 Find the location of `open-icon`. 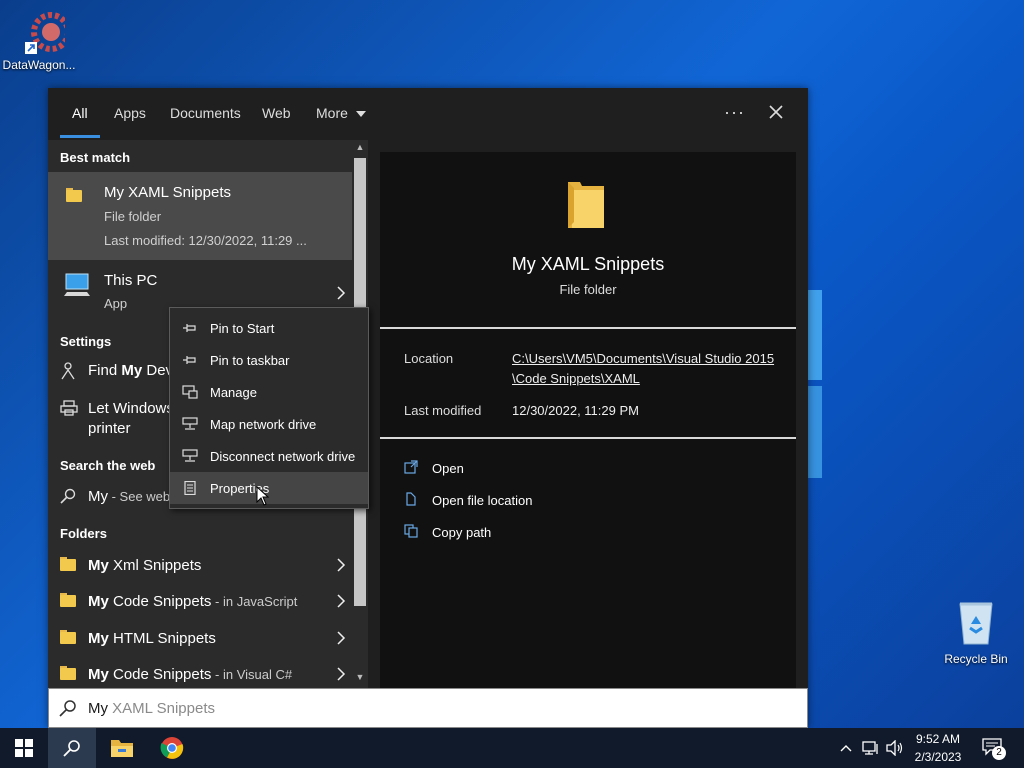

open-icon is located at coordinates (411, 467).